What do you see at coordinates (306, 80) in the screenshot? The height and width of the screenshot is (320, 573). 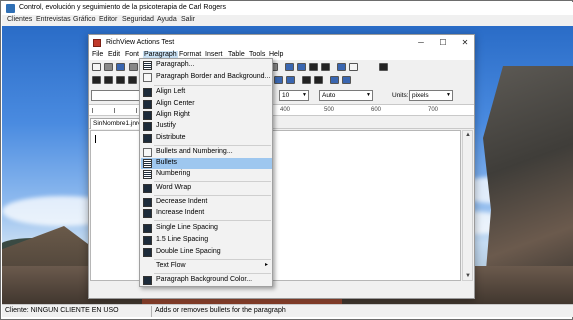 I see `bullets-tb-icon` at bounding box center [306, 80].